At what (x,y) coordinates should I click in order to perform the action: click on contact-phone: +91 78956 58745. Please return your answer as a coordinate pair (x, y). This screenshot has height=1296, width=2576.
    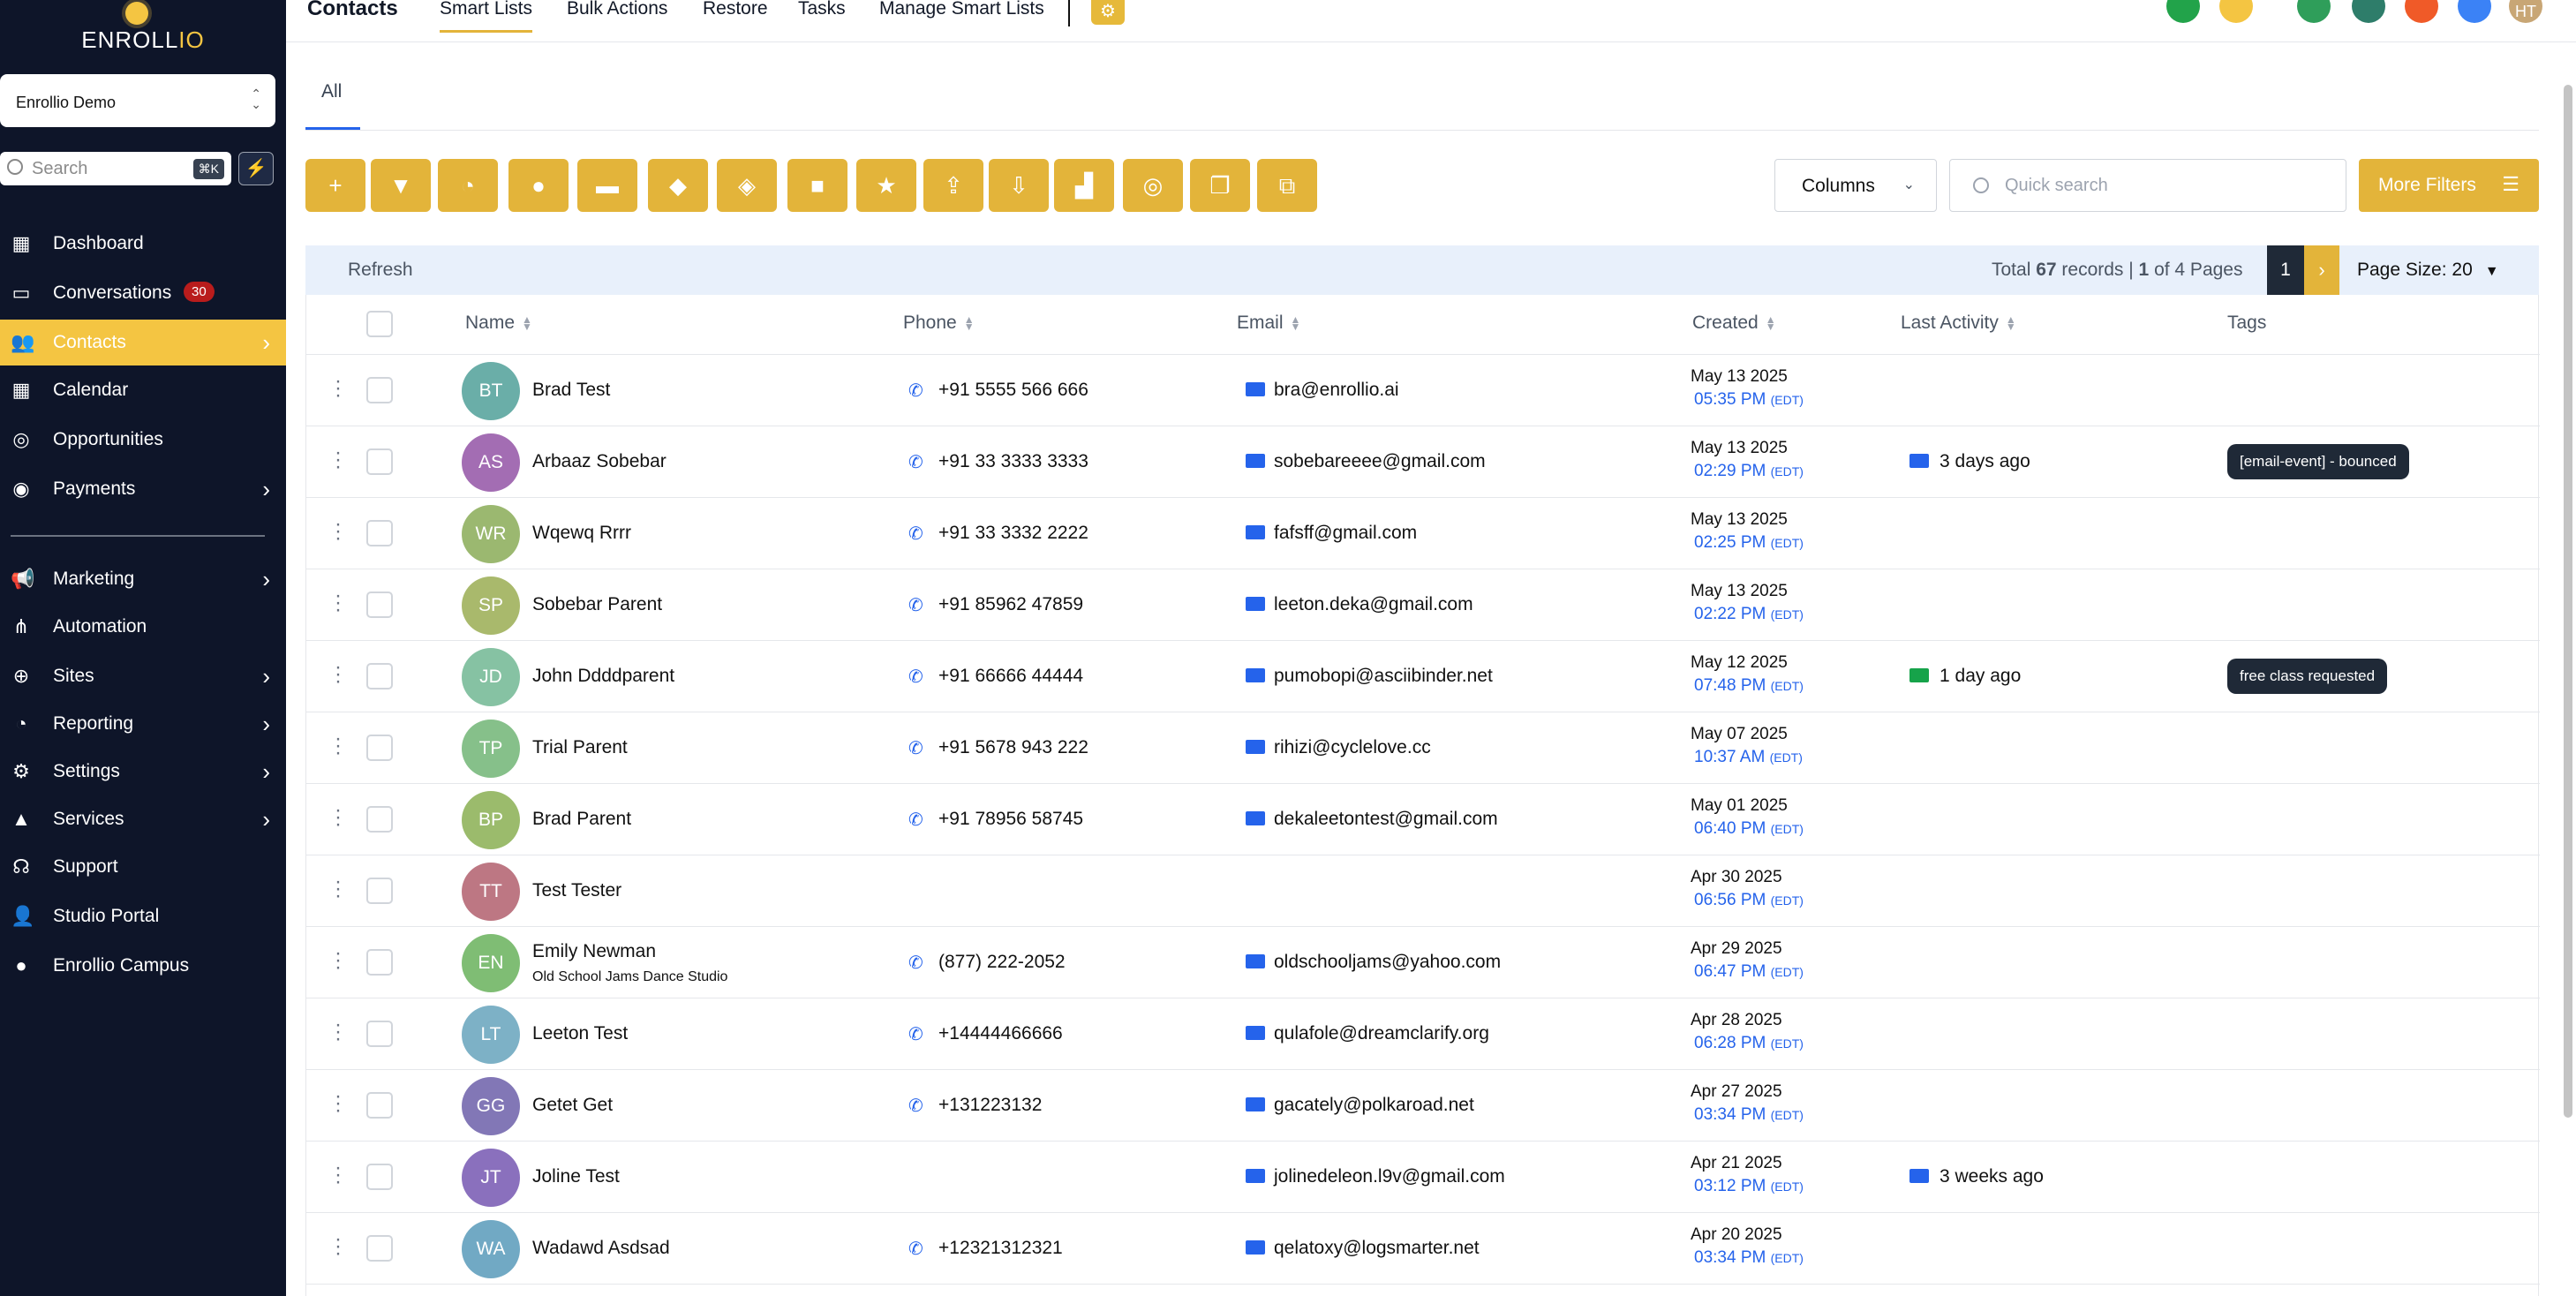
    Looking at the image, I should click on (1011, 819).